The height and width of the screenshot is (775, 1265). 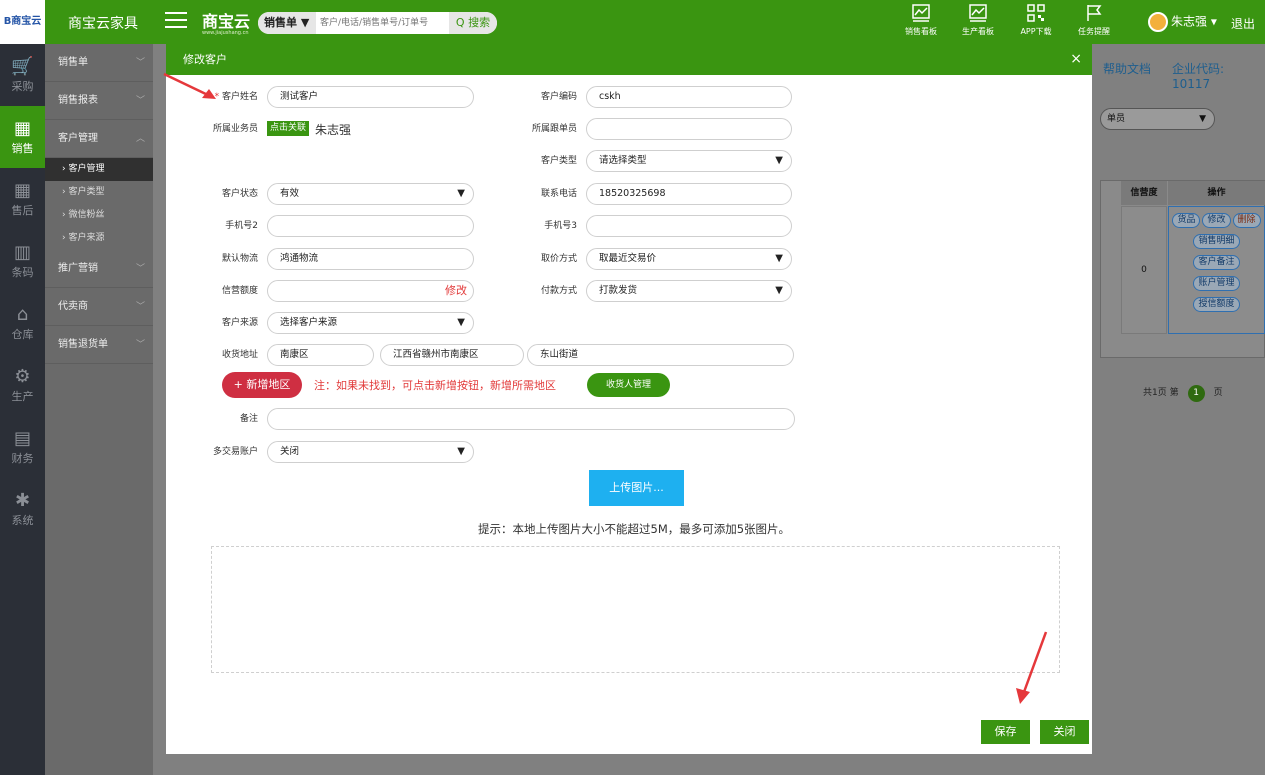 What do you see at coordinates (689, 97) in the screenshot?
I see `customer-code-field: cskh` at bounding box center [689, 97].